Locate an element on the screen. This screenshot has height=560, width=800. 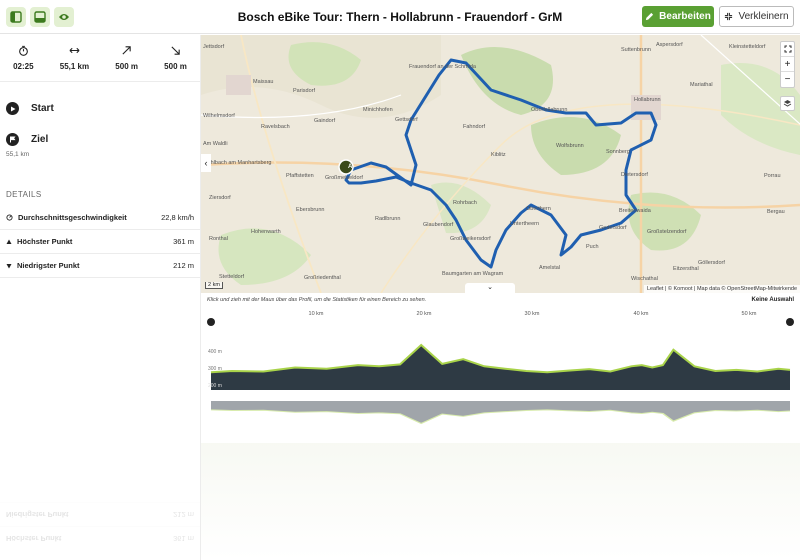
place-label: Ziersdorf is located at coordinates (220, 198).